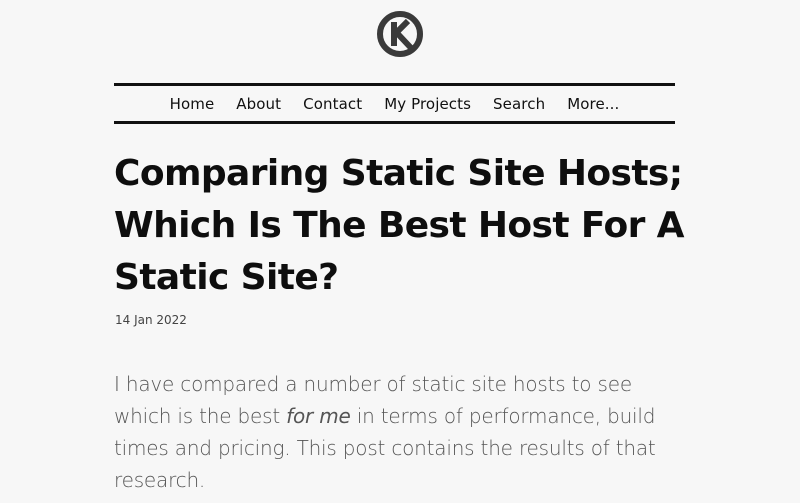 The height and width of the screenshot is (503, 800). What do you see at coordinates (192, 104) in the screenshot?
I see `nav-home: Home` at bounding box center [192, 104].